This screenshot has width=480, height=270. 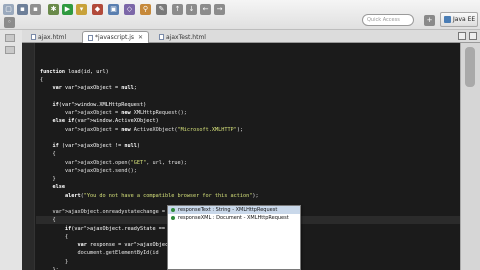 I want to click on autocomplete-label: responseText : String - XMLHttpRequest, so click(x=228, y=210).